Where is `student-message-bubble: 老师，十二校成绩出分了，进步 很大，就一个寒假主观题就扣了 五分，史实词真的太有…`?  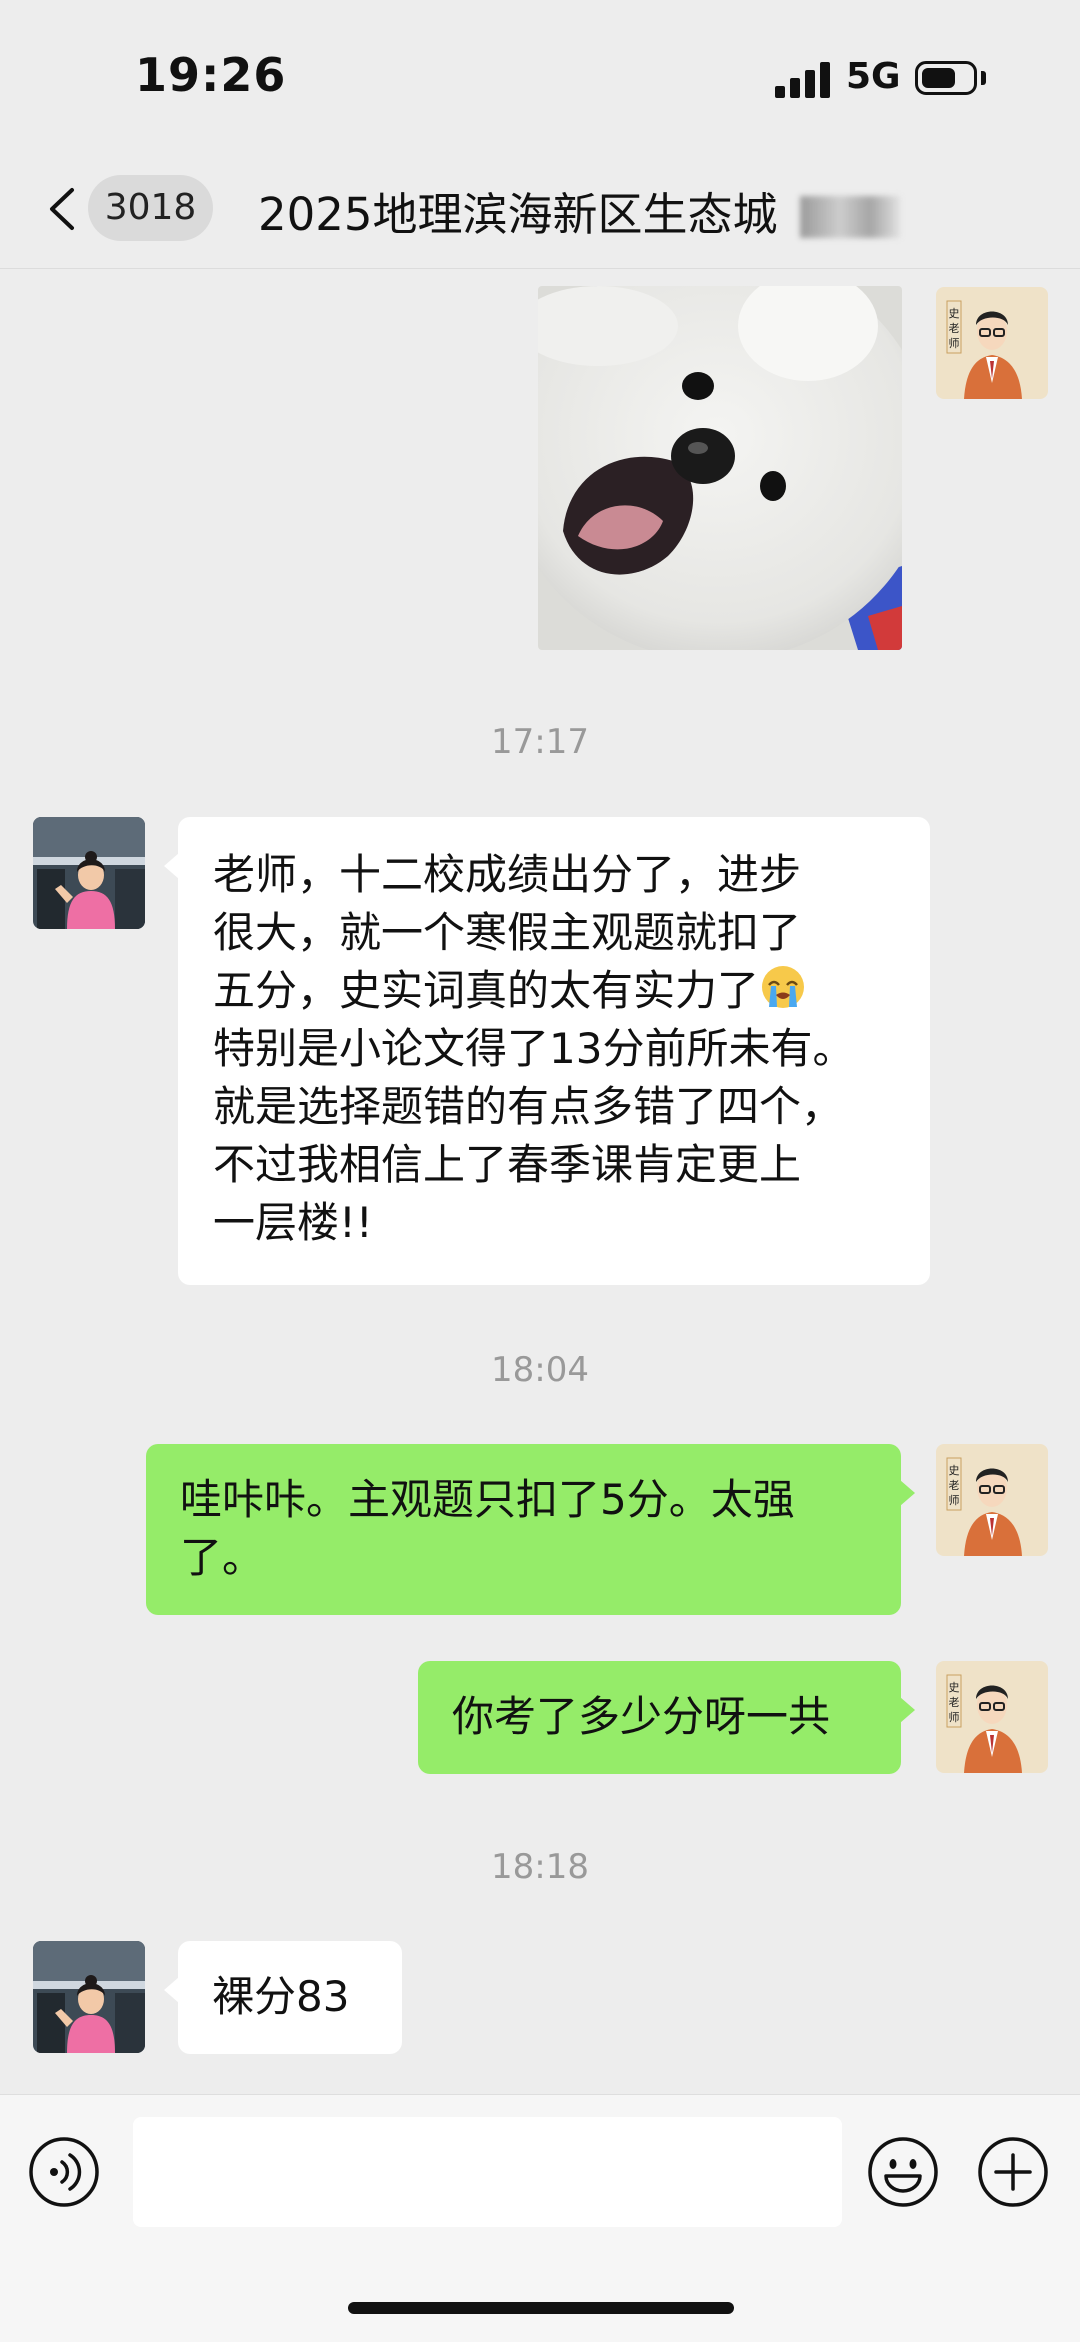 student-message-bubble: 老师，十二校成绩出分了，进步 很大，就一个寒假主观题就扣了 五分，史实词真的太有… is located at coordinates (547, 1051).